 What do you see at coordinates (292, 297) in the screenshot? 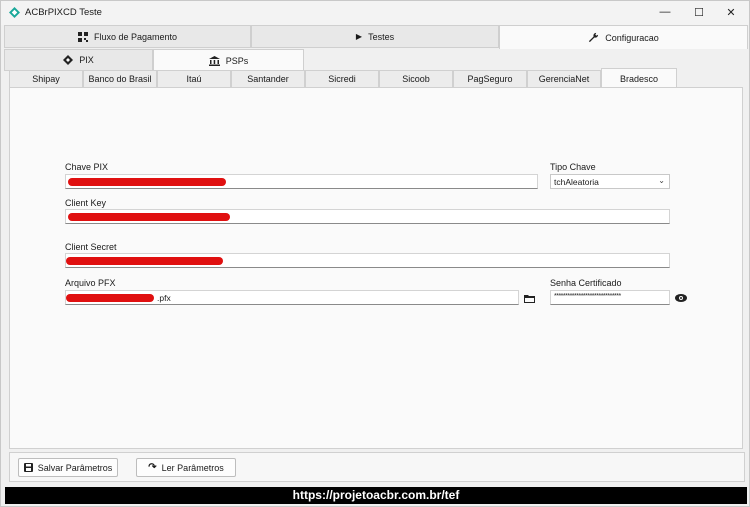
I see `arquivo-pfx-input: .pfx` at bounding box center [292, 297].